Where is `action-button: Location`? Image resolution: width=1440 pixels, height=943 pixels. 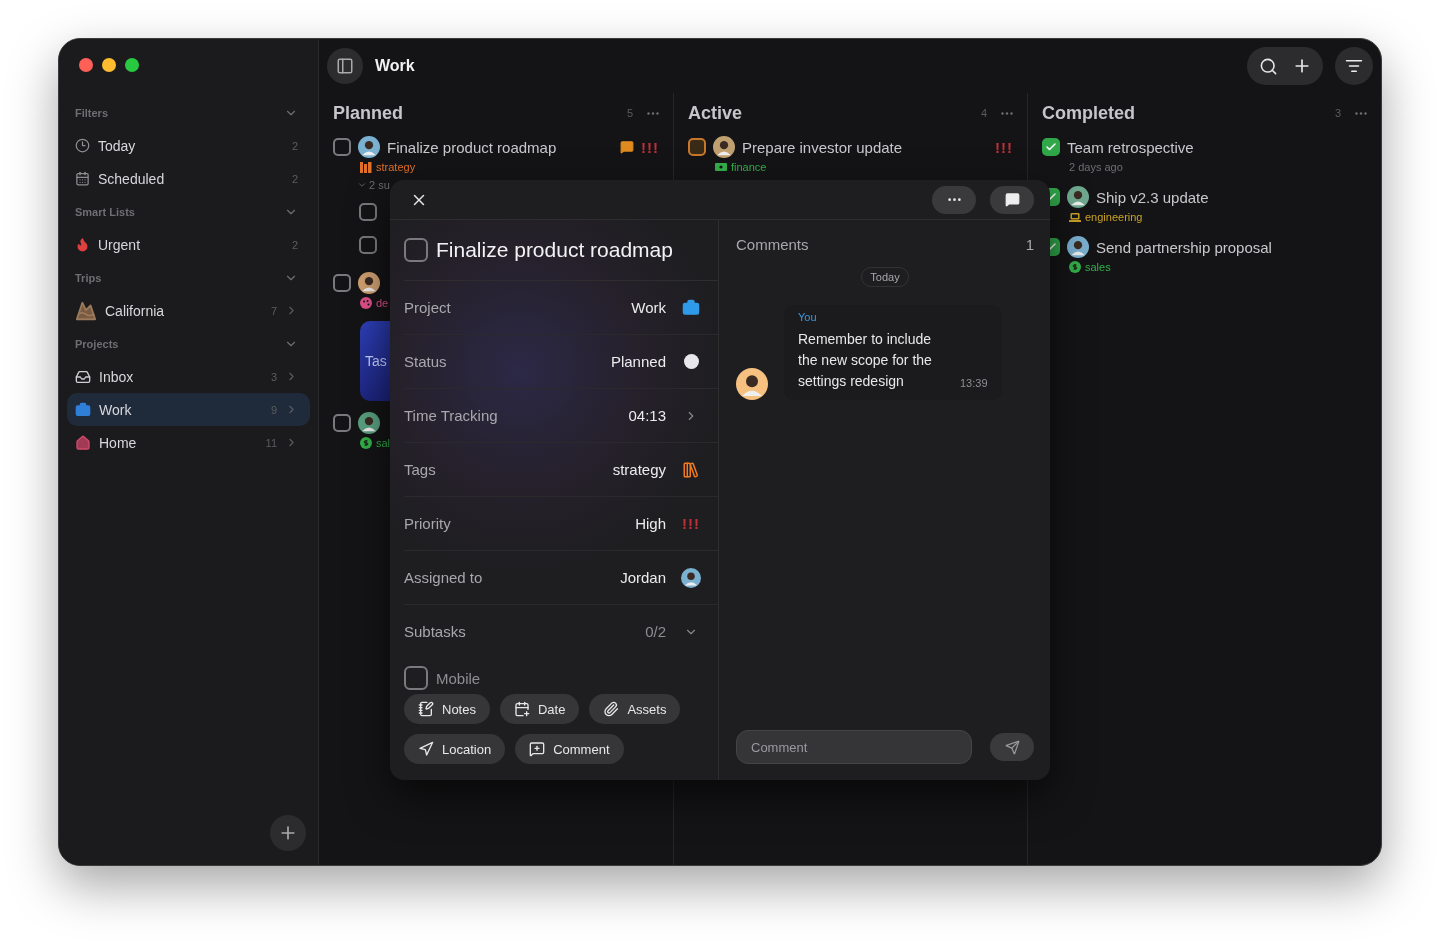
action-button: Location is located at coordinates (455, 749).